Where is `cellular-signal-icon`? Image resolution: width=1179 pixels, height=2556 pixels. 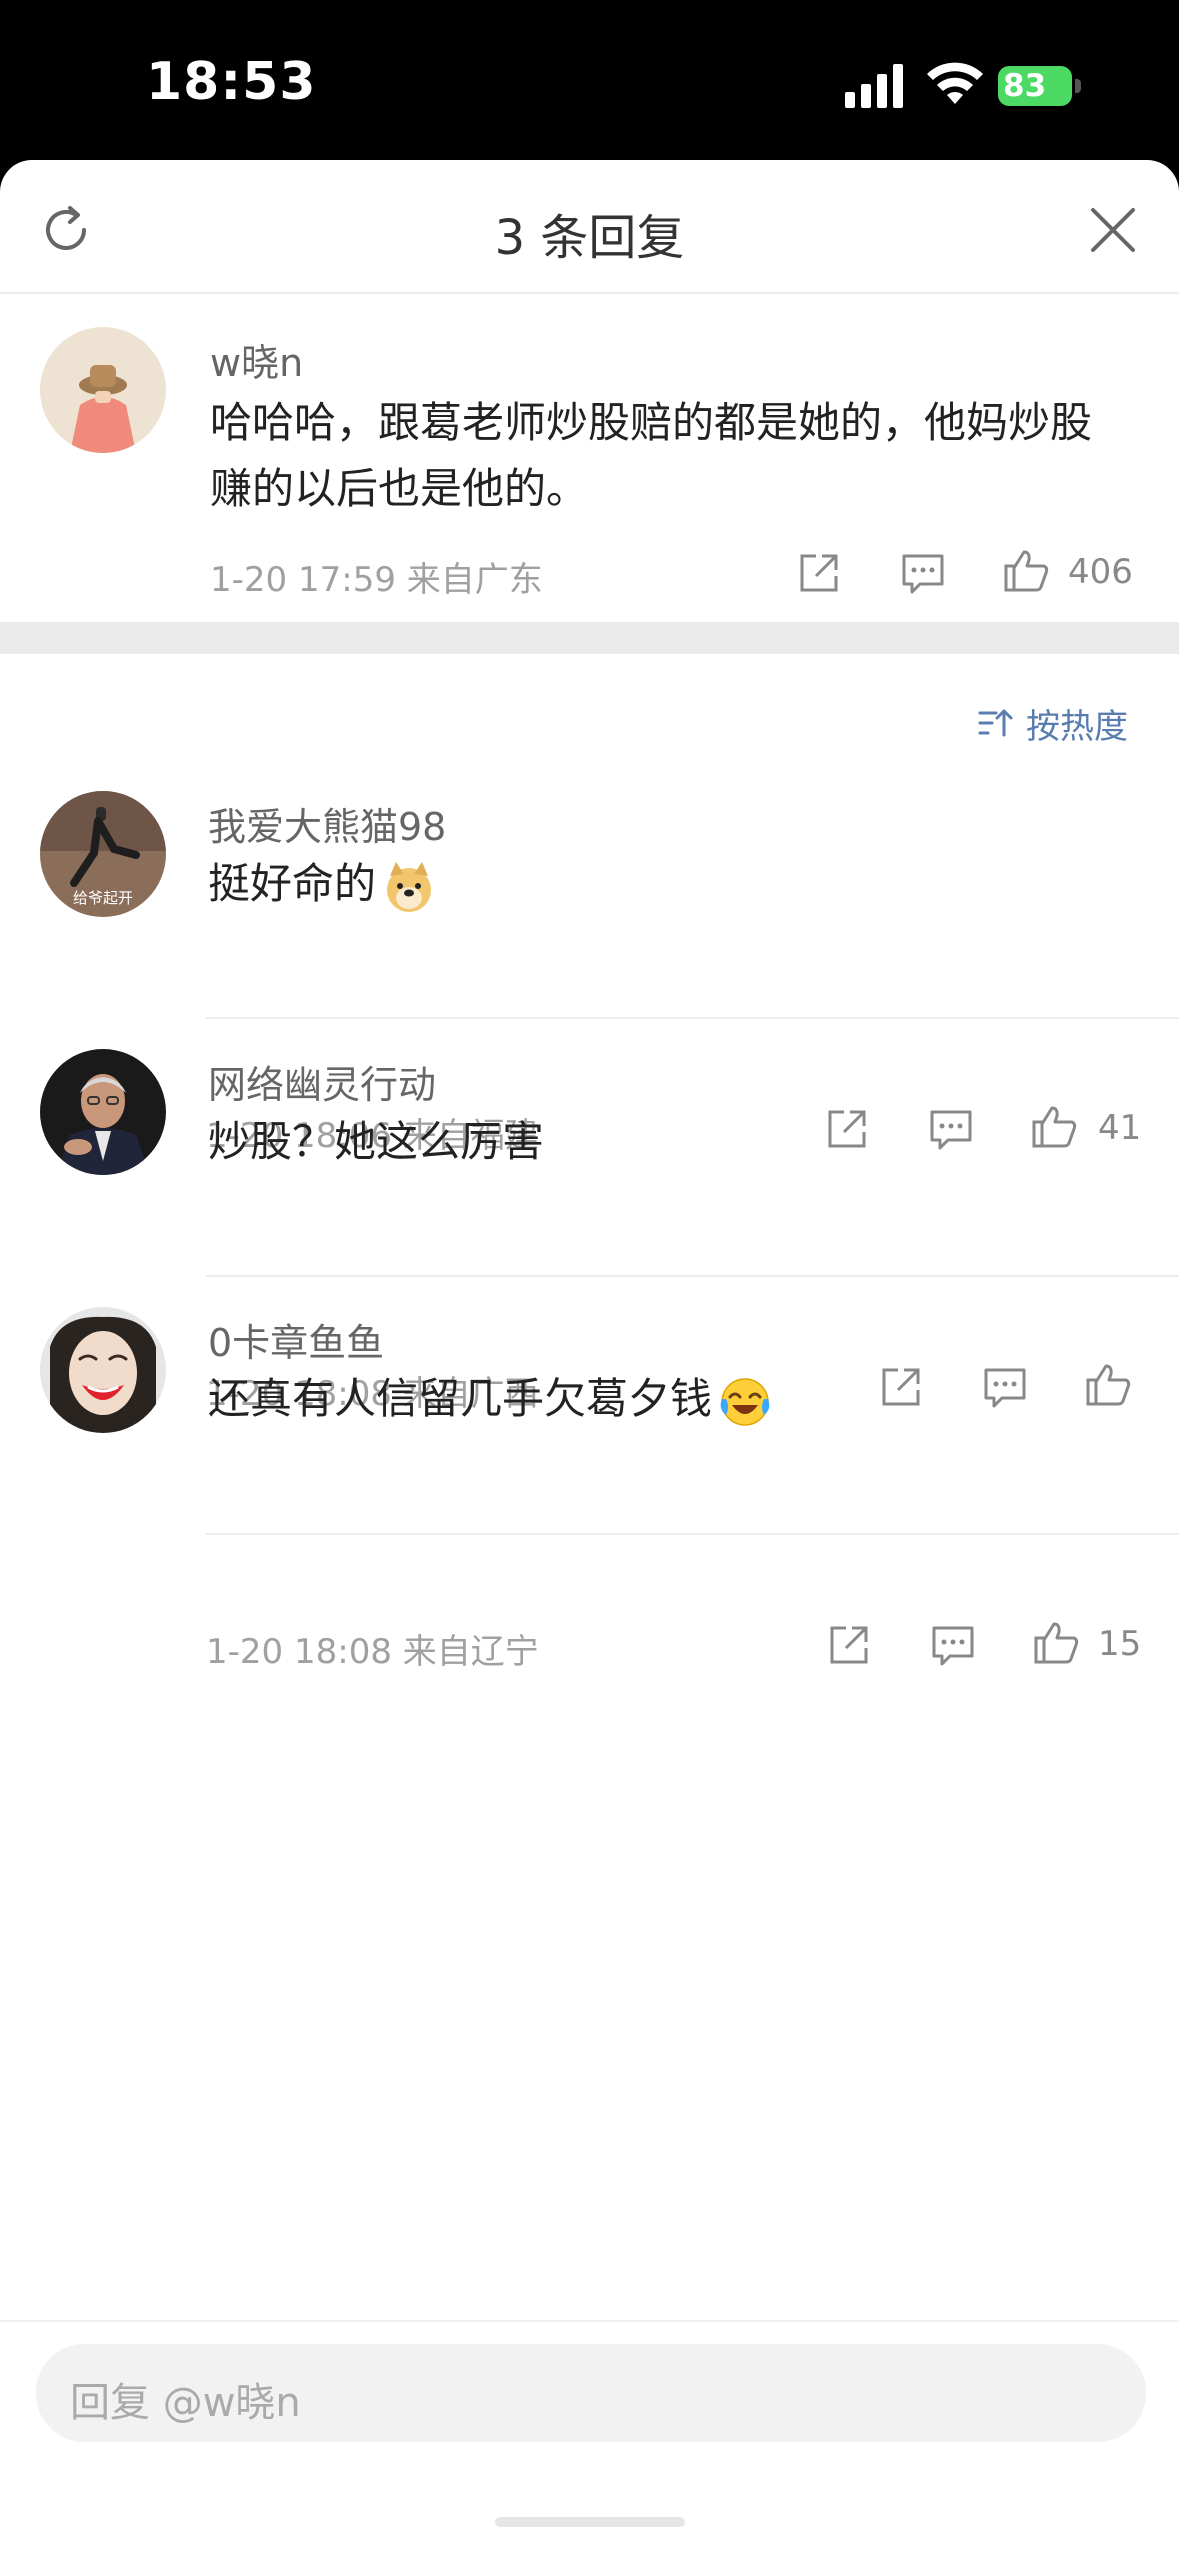
cellular-signal-icon is located at coordinates (874, 86).